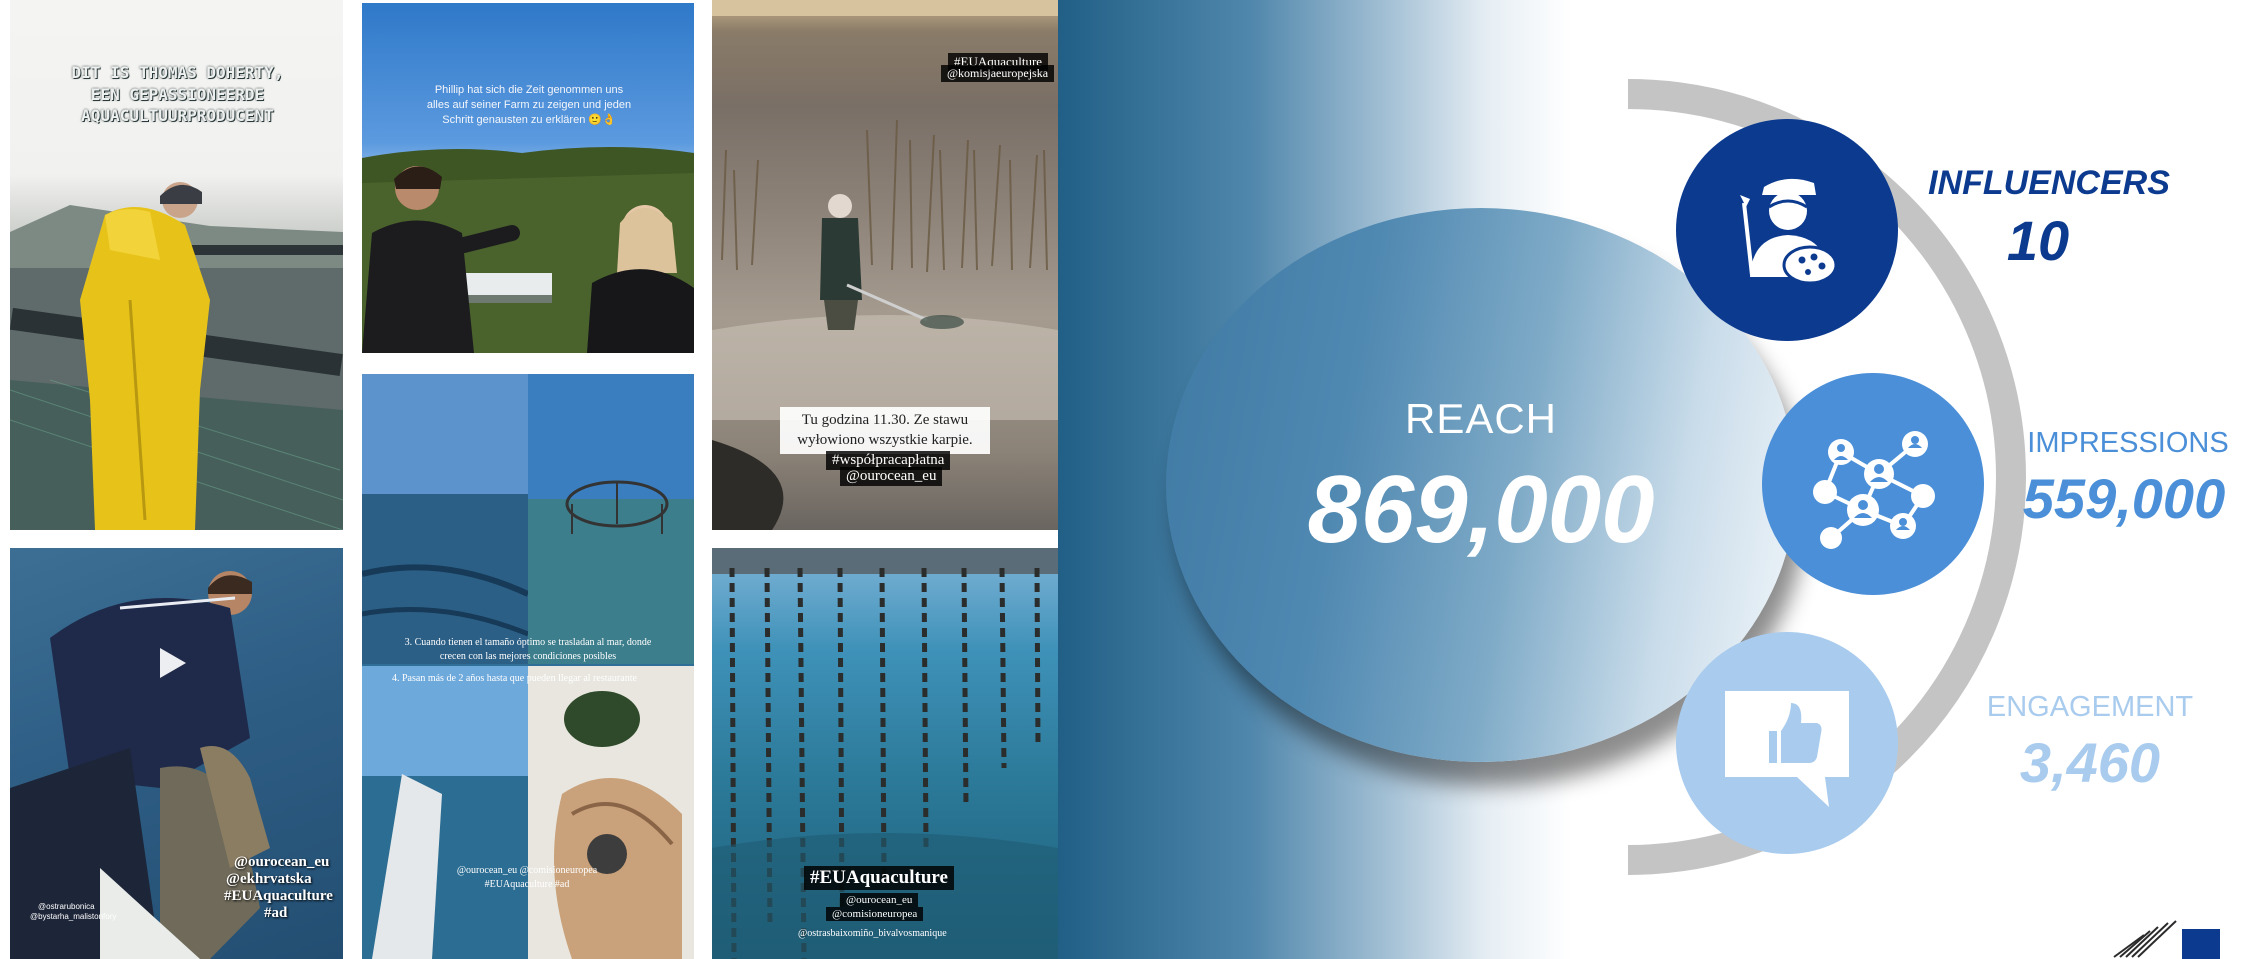  Describe the element at coordinates (1481, 509) in the screenshot. I see `reach-value: 869,000` at that location.